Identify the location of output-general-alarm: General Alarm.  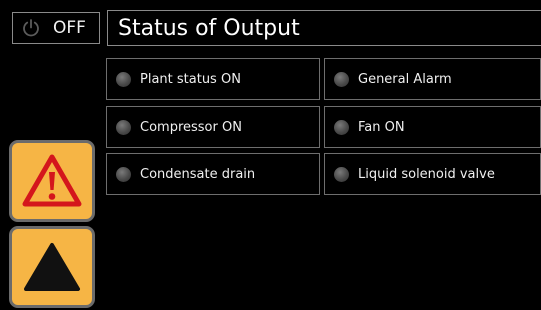
(432, 79).